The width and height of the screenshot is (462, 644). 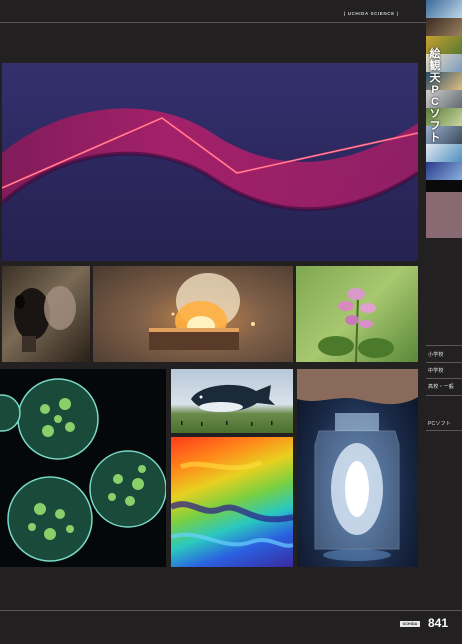 What do you see at coordinates (441, 386) in the screenshot?
I see `category-high-school: 高校・一般` at bounding box center [441, 386].